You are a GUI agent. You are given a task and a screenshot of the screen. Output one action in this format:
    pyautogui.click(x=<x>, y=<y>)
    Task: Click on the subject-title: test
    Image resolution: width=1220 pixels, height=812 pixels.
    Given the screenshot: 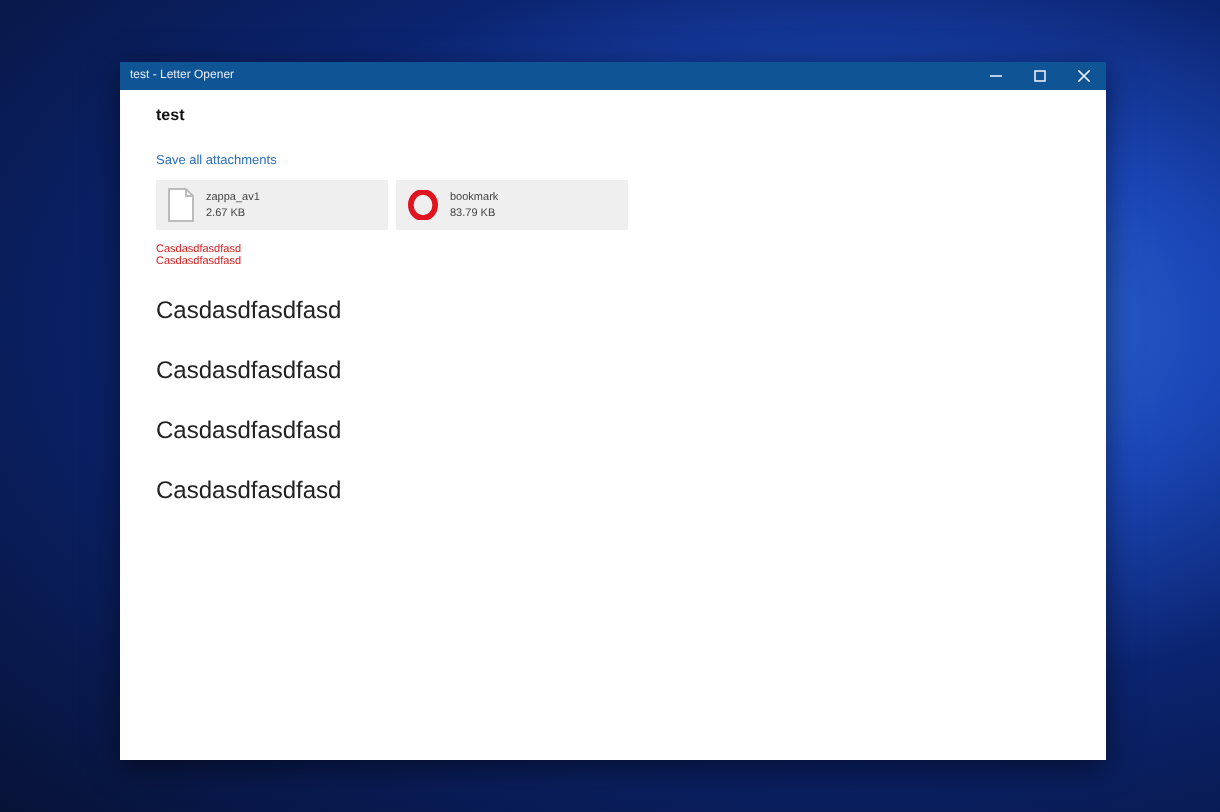 What is the action you would take?
    pyautogui.click(x=170, y=115)
    